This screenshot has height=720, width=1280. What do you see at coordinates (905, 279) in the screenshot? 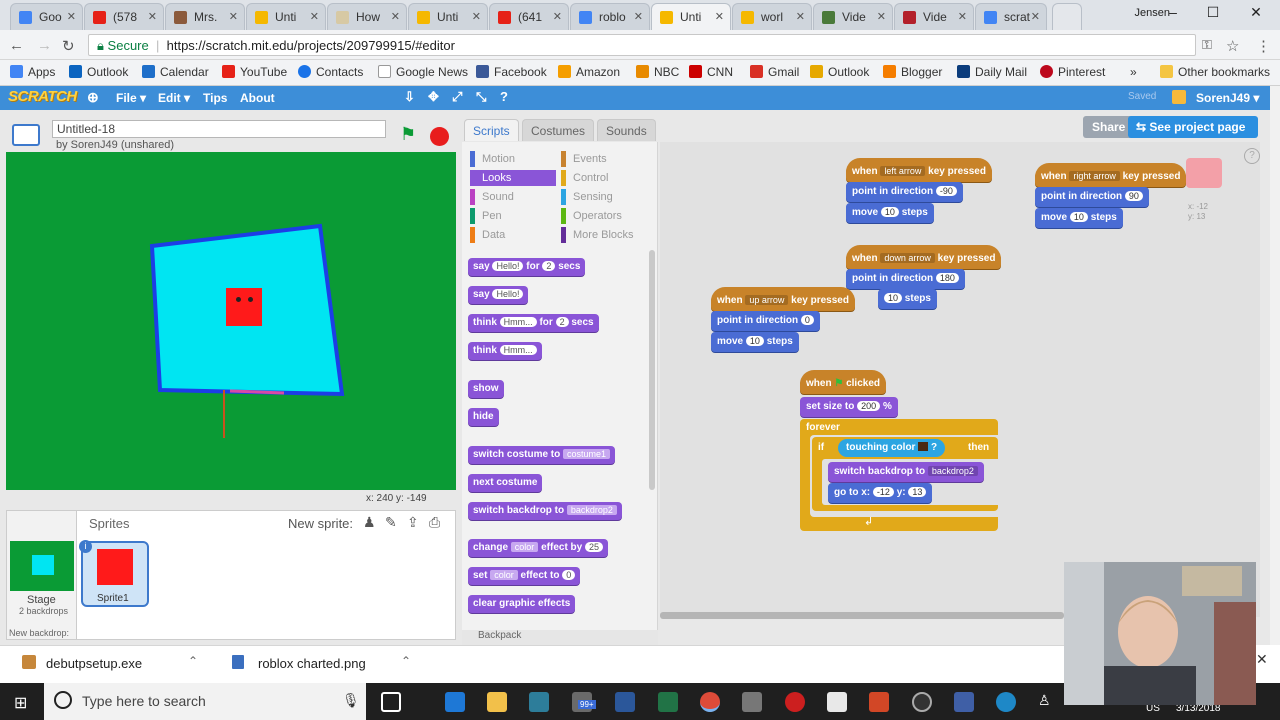
I see `block-point-in-direction: point in direction 180` at bounding box center [905, 279].